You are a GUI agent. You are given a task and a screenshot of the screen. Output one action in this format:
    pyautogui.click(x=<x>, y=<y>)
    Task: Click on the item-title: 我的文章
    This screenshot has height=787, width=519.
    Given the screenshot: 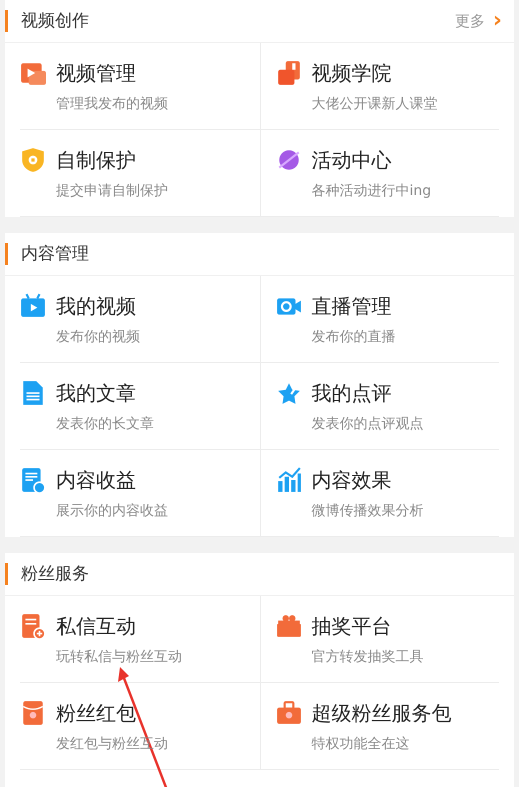 What is the action you would take?
    pyautogui.click(x=96, y=393)
    